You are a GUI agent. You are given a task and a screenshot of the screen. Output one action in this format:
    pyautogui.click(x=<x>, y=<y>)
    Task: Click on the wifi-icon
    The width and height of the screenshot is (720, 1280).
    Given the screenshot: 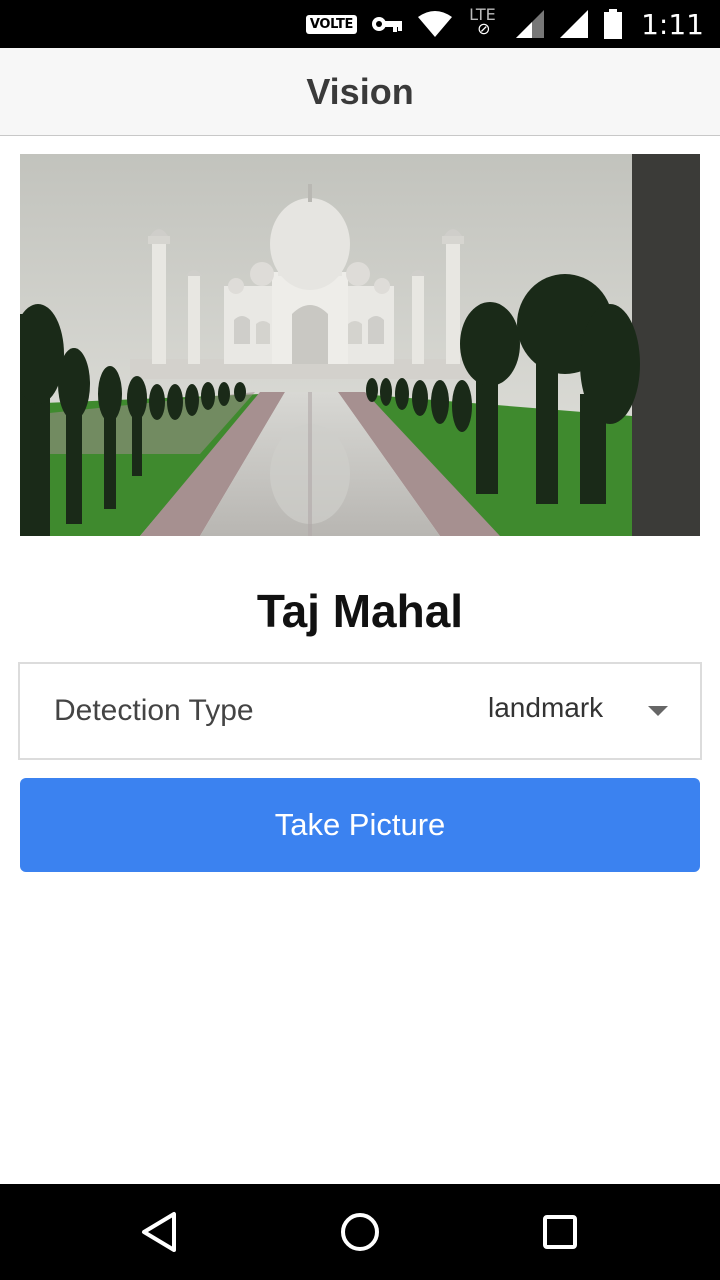 What is the action you would take?
    pyautogui.click(x=435, y=24)
    